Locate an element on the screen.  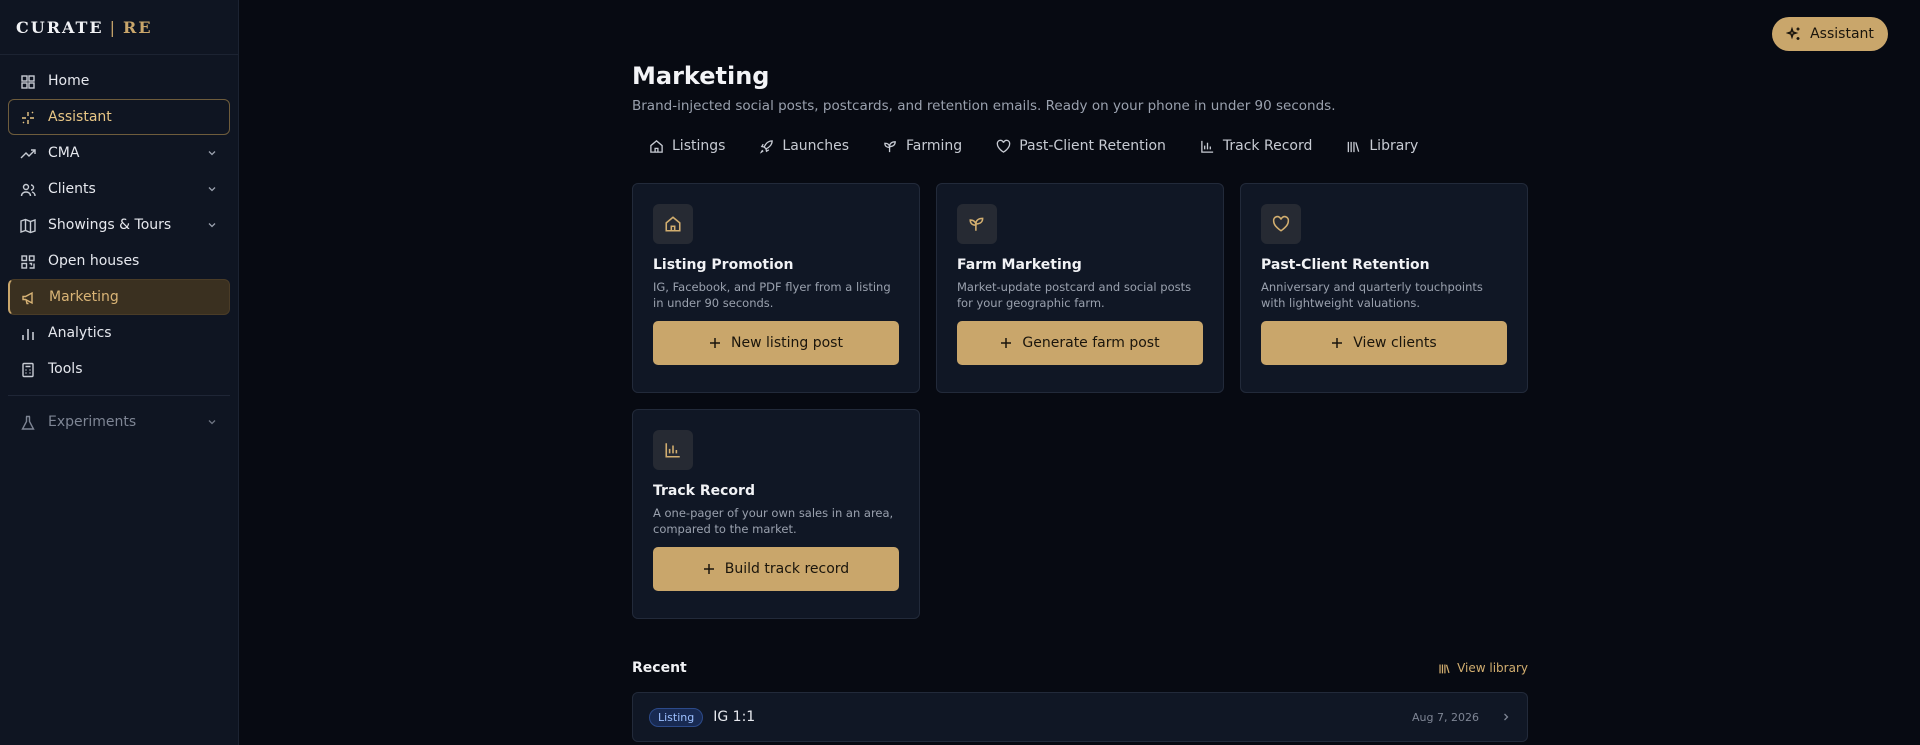
sidebar-item-clients: Clients is located at coordinates (119, 189).